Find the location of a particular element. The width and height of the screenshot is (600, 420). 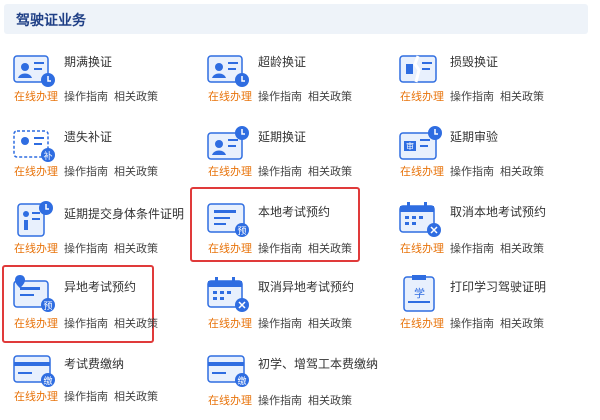

section-header: 驾驶证业务 is located at coordinates (296, 19).